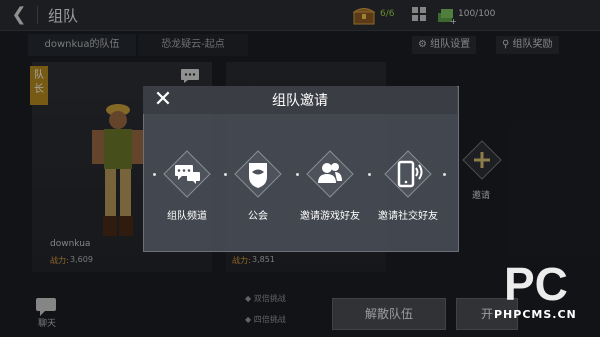  What do you see at coordinates (408, 174) in the screenshot?
I see `phone-icon` at bounding box center [408, 174].